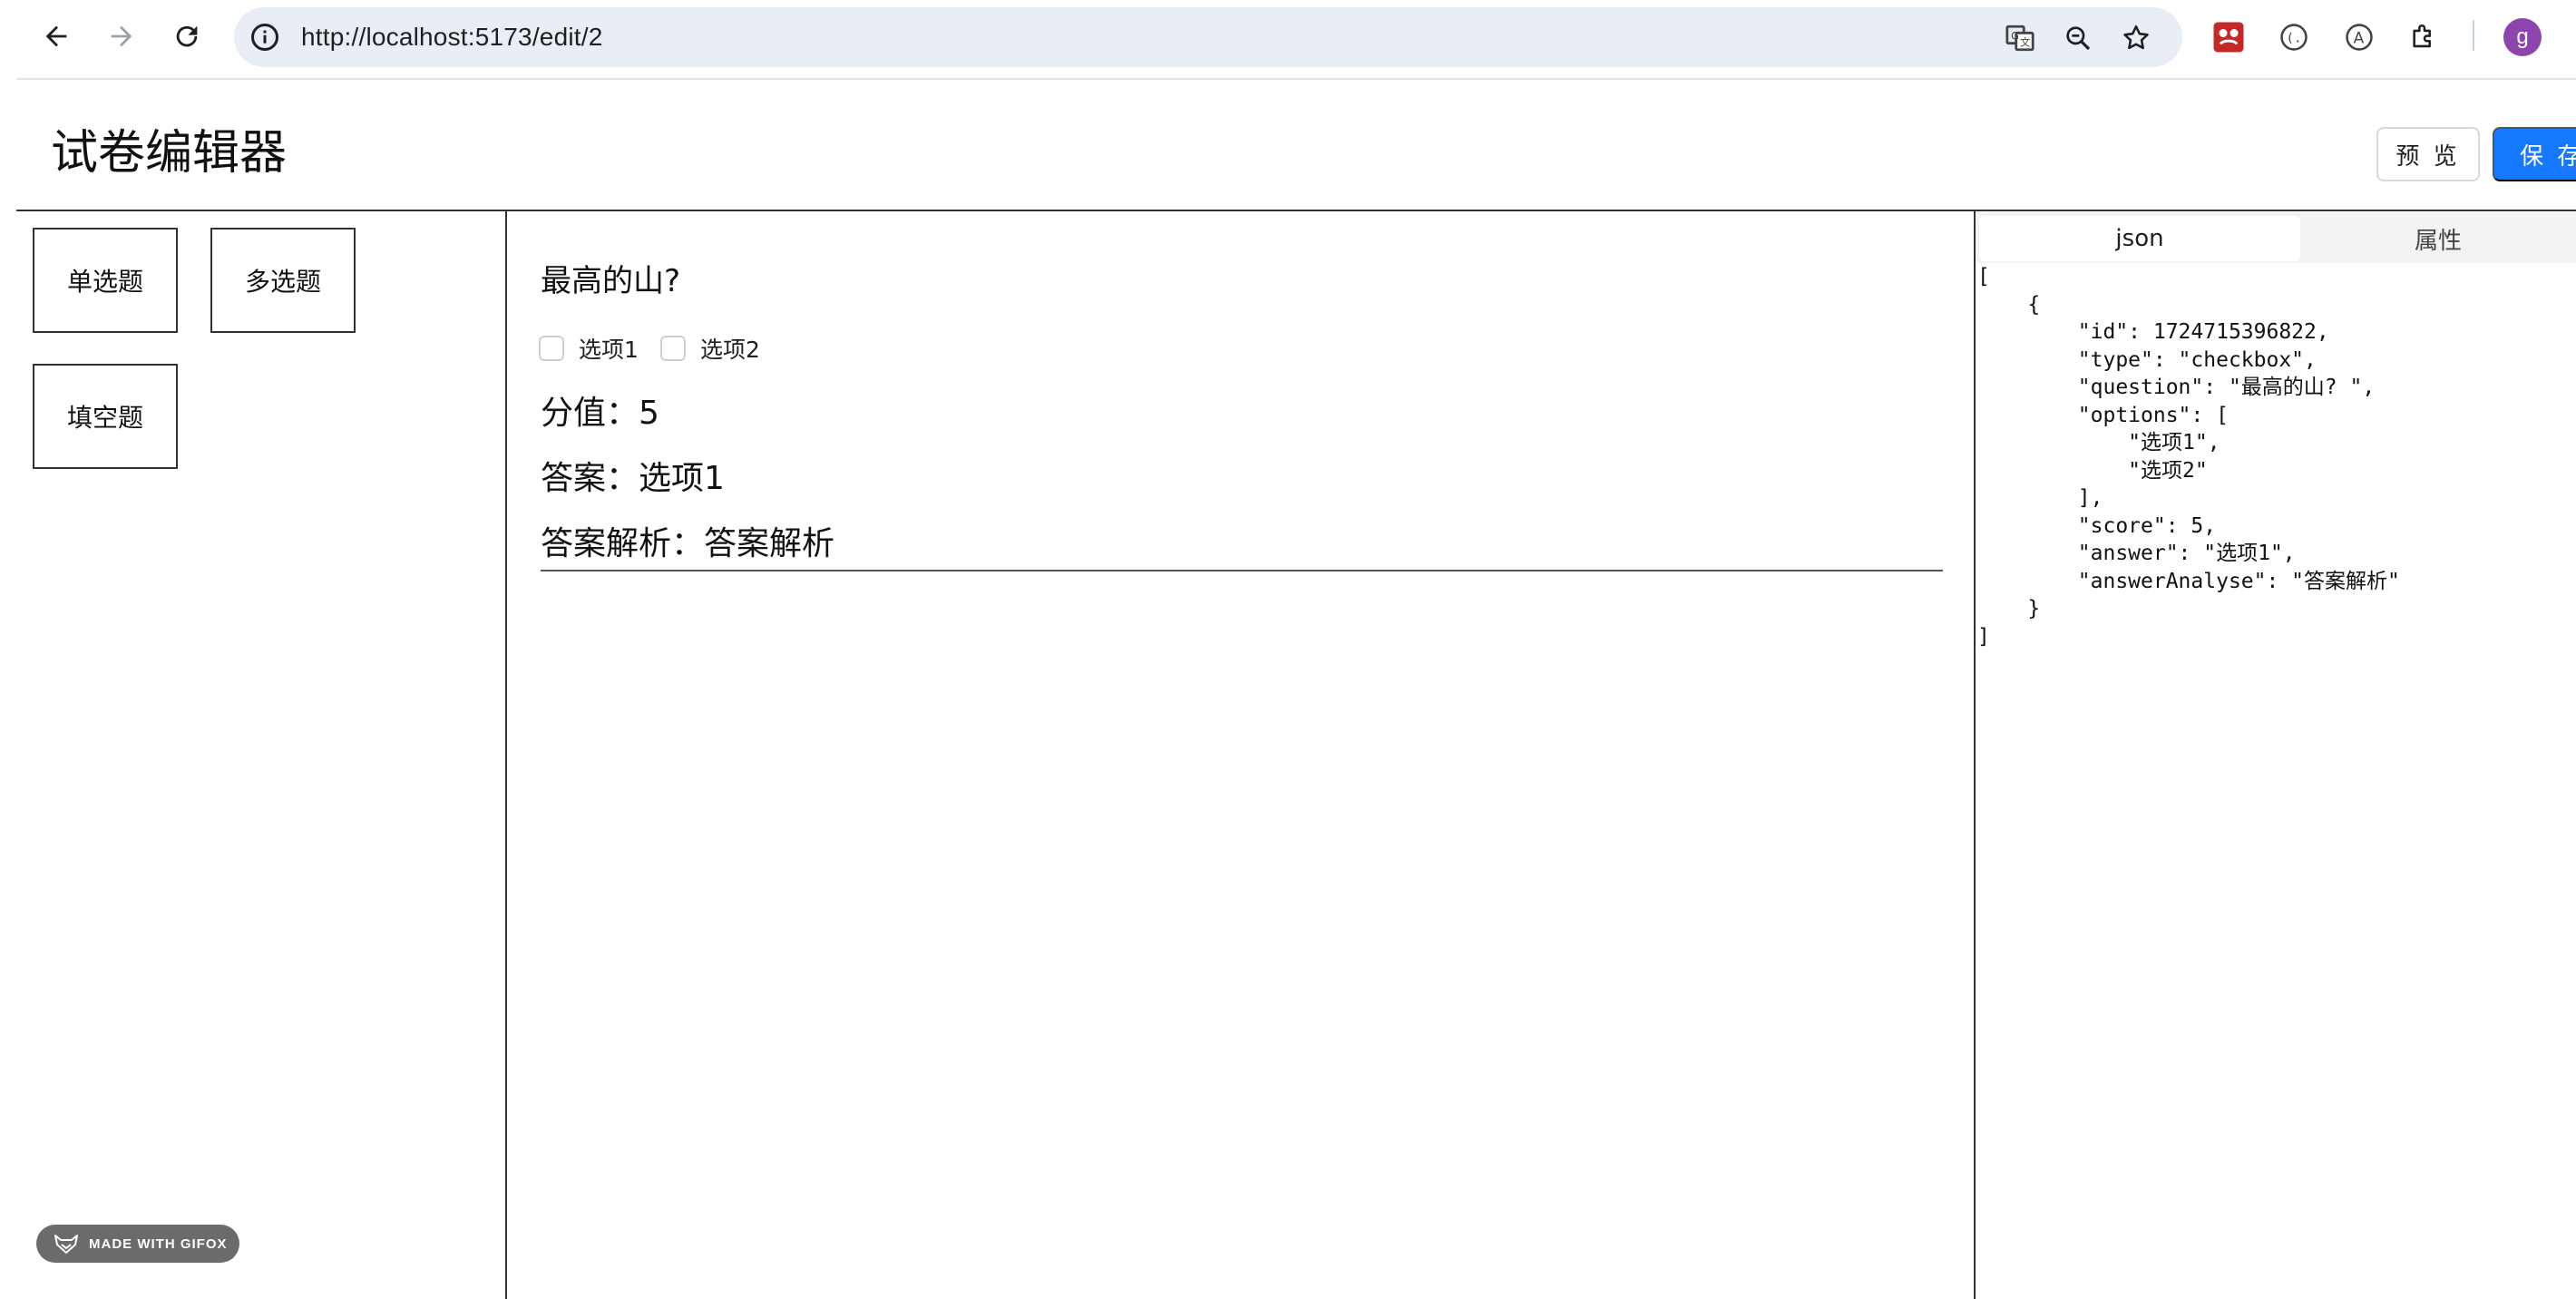 The height and width of the screenshot is (1299, 2576). What do you see at coordinates (506, 754) in the screenshot?
I see `left-pane-divider` at bounding box center [506, 754].